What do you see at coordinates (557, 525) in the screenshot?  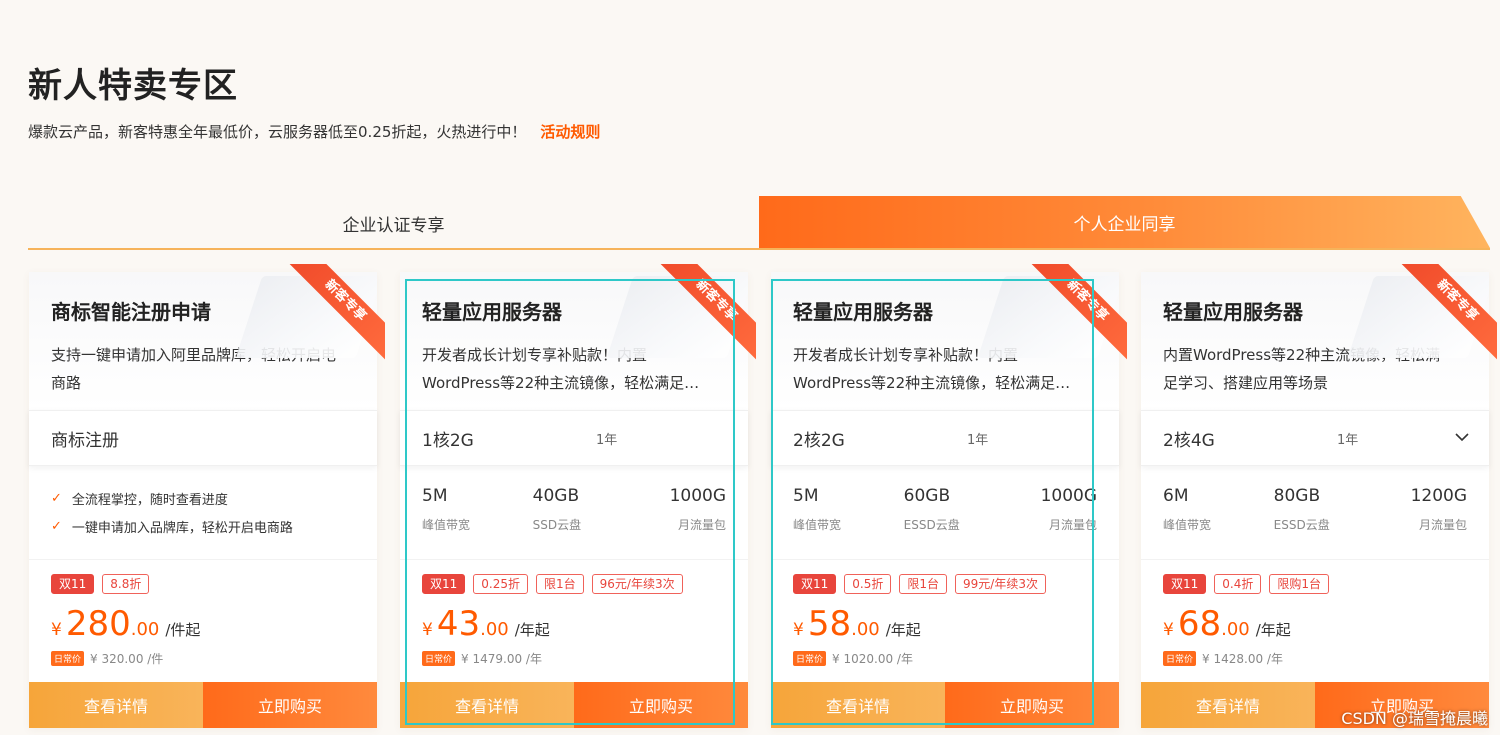 I see `spec-label: SSD云盘` at bounding box center [557, 525].